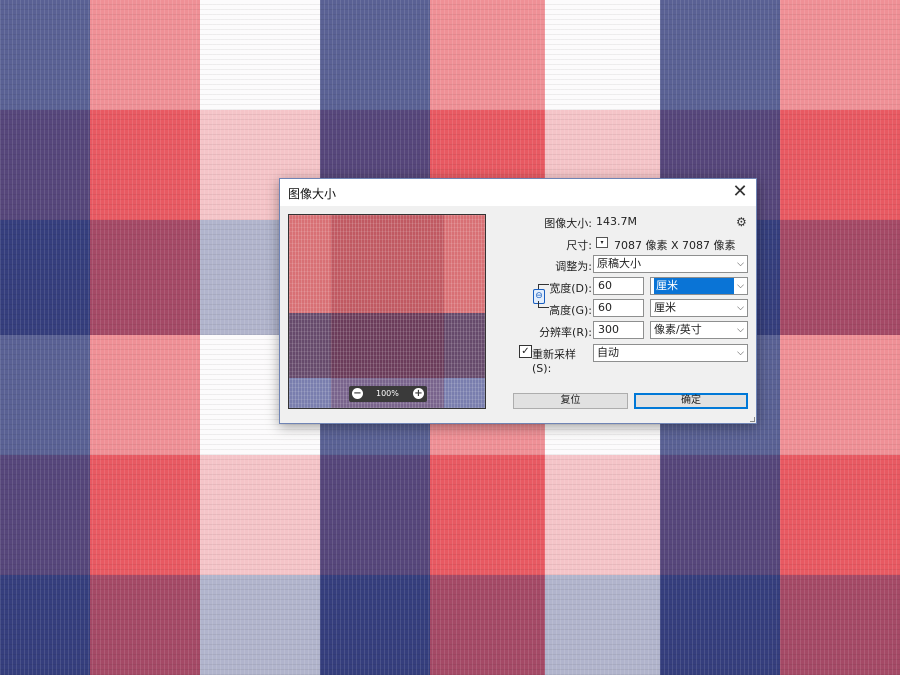 The image size is (900, 675). What do you see at coordinates (619, 263) in the screenshot?
I see `fit-to-value: 原稿大小` at bounding box center [619, 263].